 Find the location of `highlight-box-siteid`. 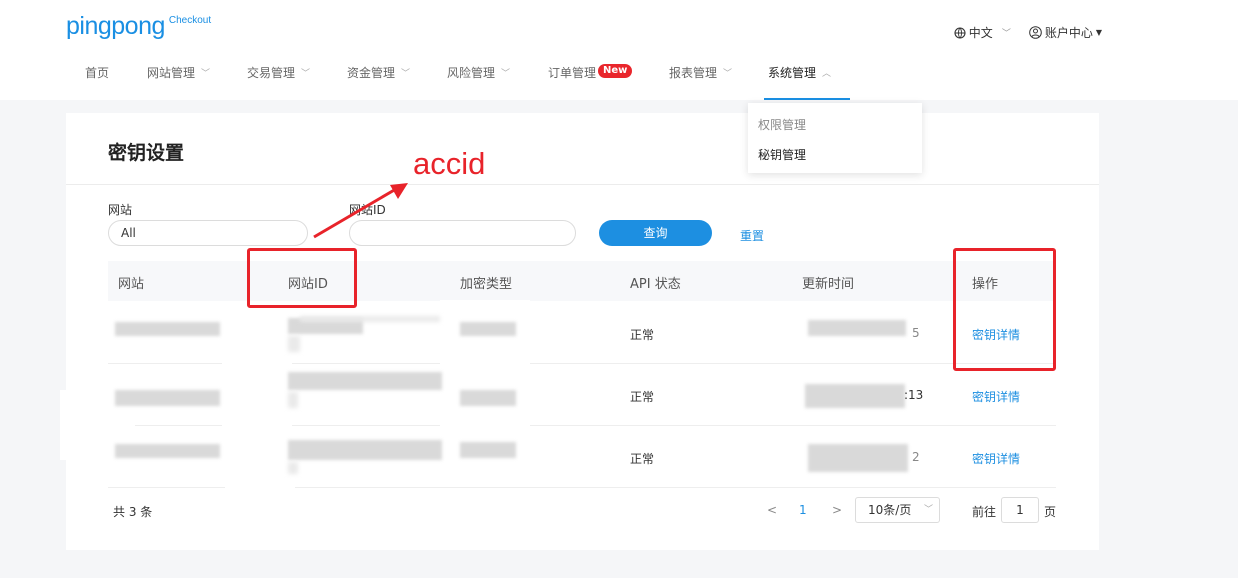

highlight-box-siteid is located at coordinates (302, 278).